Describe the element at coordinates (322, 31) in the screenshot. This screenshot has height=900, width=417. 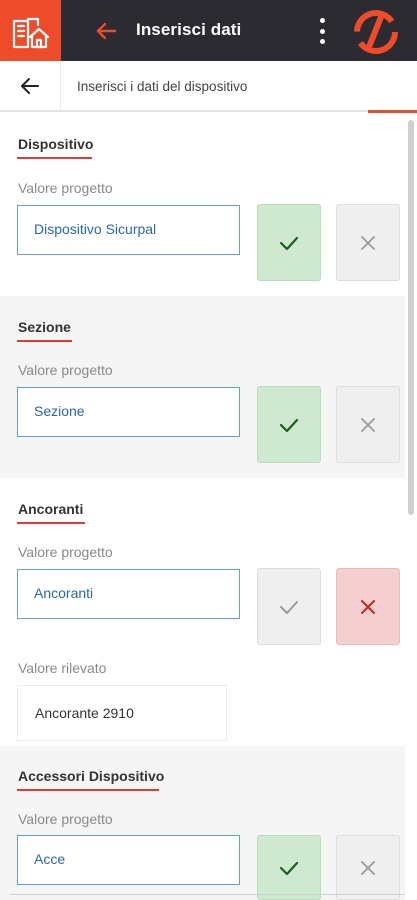
I see `more-vertical-icon` at that location.